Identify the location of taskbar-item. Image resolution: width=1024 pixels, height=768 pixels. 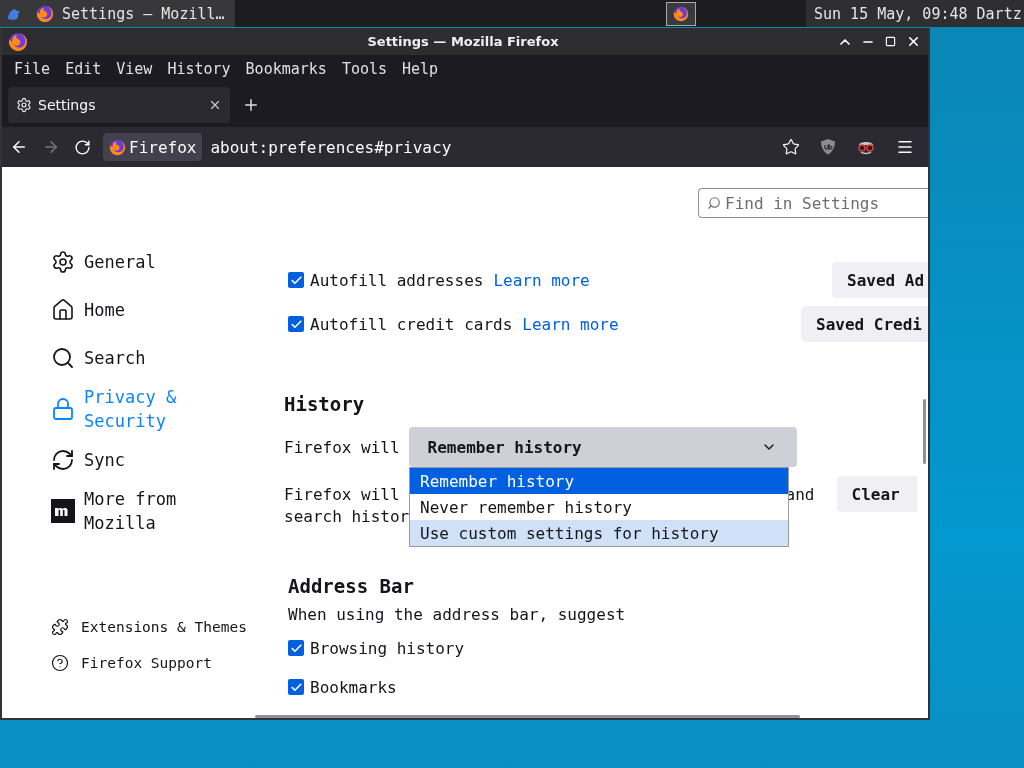
(681, 13).